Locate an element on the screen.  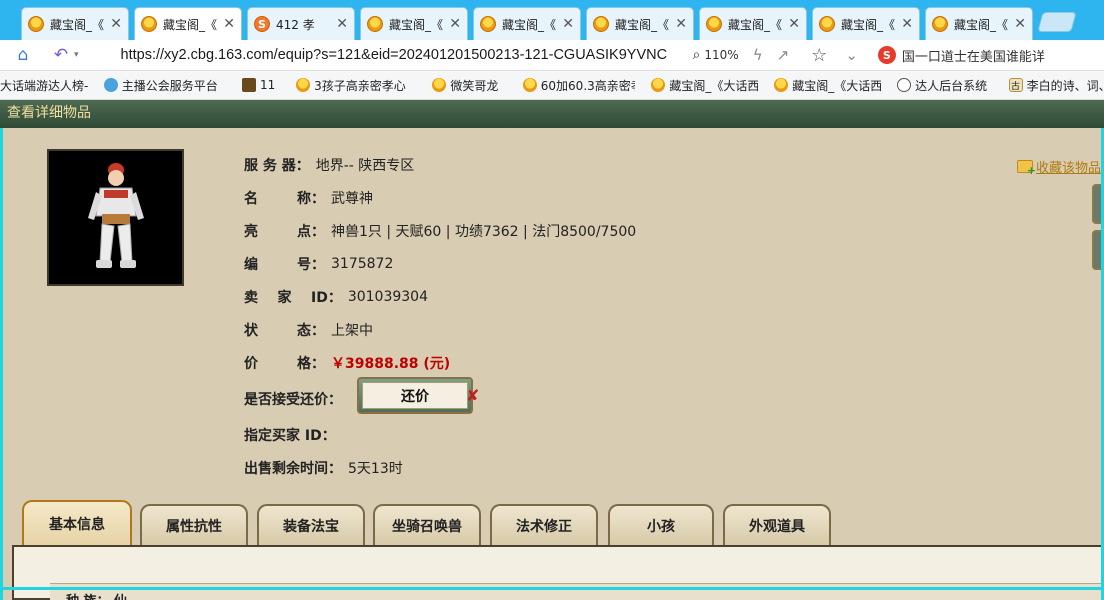
field-label: 服 务 器： is located at coordinates (277, 166).